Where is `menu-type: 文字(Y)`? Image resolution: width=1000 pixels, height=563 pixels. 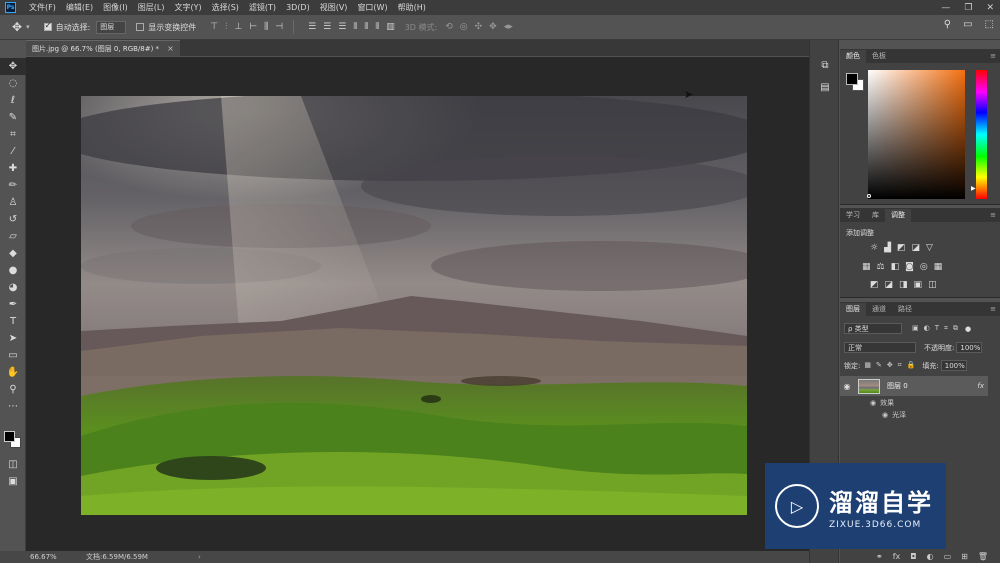
menu-type: 文字(Y) is located at coordinates (187, 7).